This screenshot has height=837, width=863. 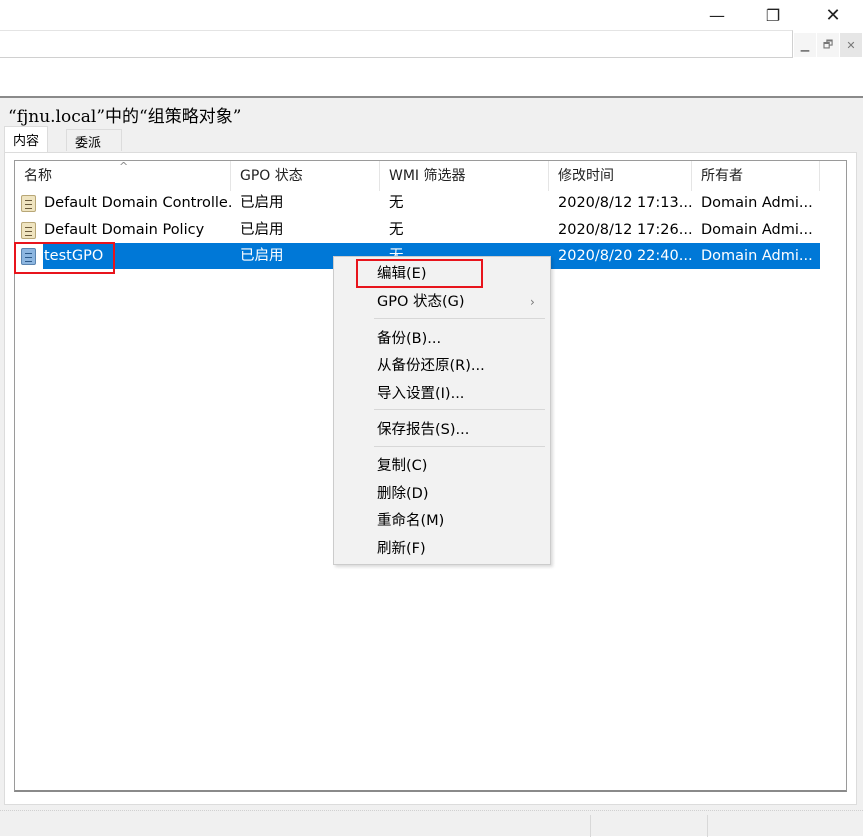 I want to click on sort-ascending-icon: ^, so click(x=124, y=166).